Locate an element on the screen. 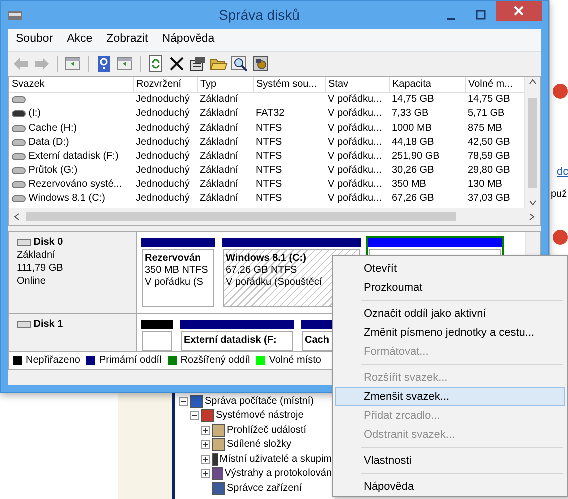  tree-item: Prohlížeč událostí is located at coordinates (266, 430).